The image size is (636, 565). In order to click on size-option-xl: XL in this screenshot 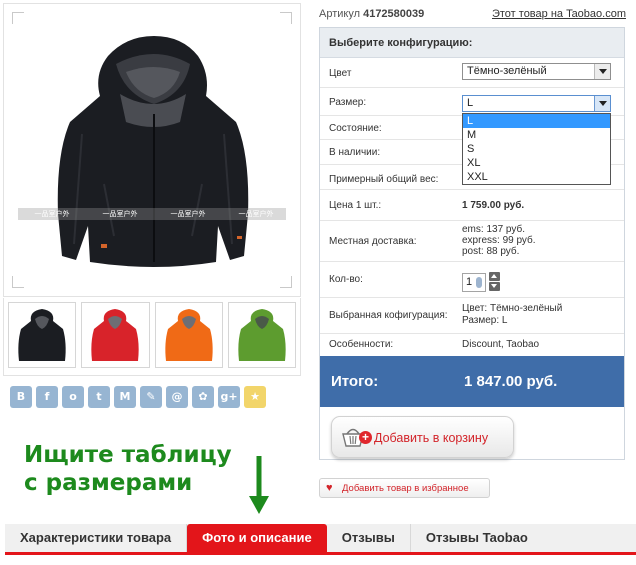, I will do `click(536, 163)`.